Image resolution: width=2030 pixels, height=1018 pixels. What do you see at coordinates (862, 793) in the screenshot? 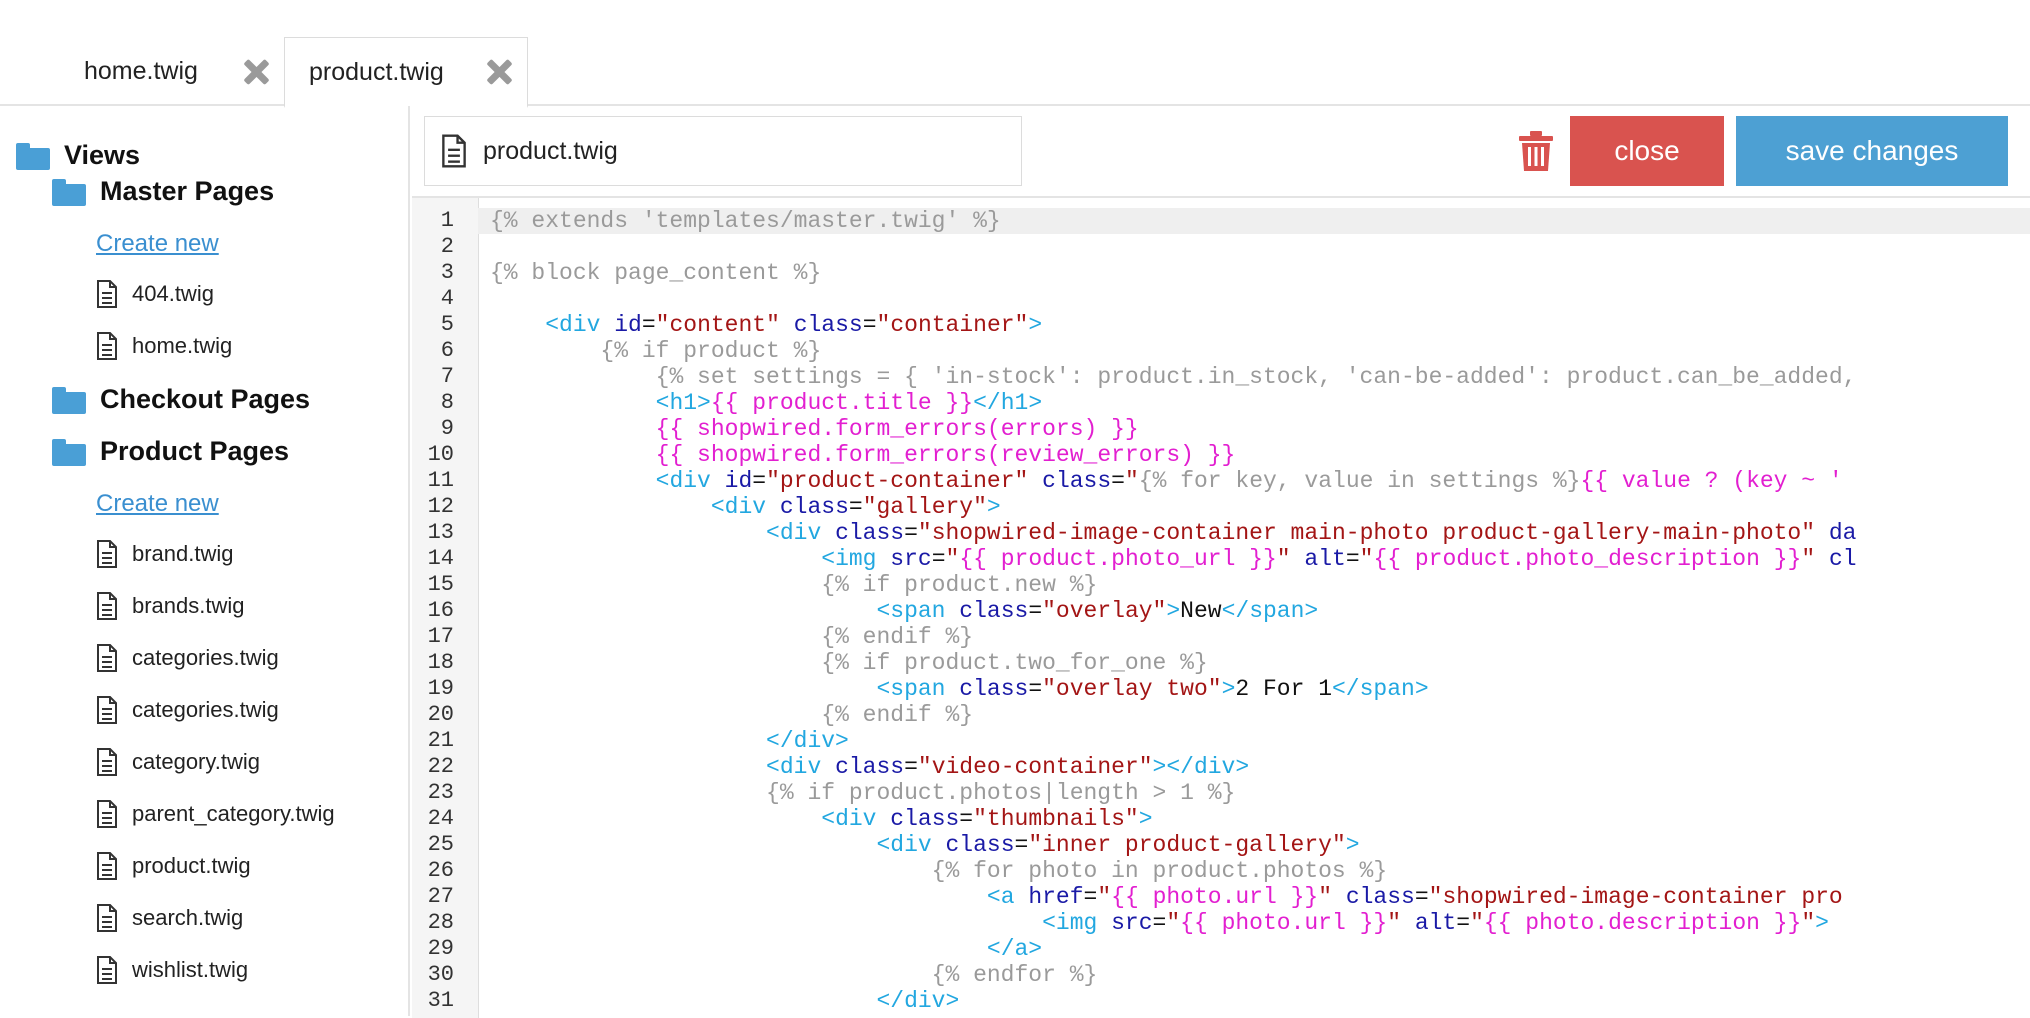
I see `code-line: {% if product.photos|length > 1 %}` at bounding box center [862, 793].